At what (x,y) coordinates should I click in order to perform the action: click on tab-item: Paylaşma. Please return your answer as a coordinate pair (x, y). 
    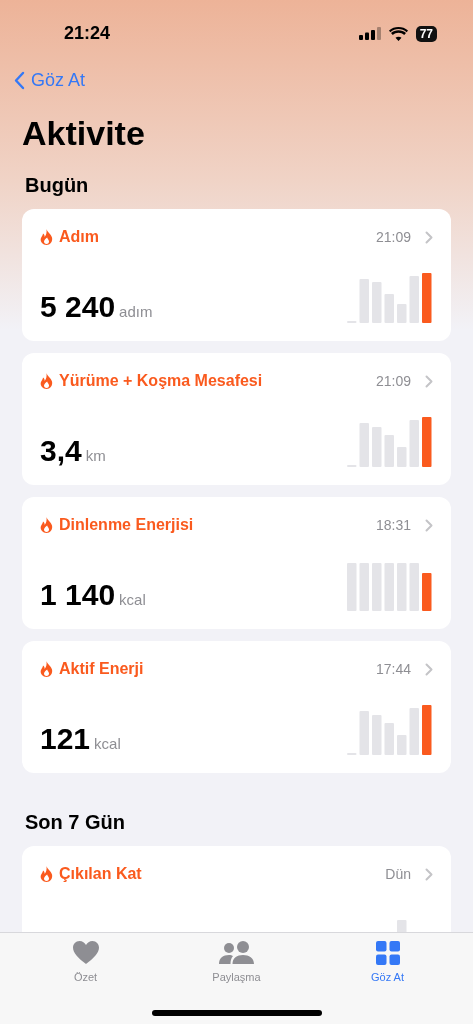
    Looking at the image, I should click on (236, 966).